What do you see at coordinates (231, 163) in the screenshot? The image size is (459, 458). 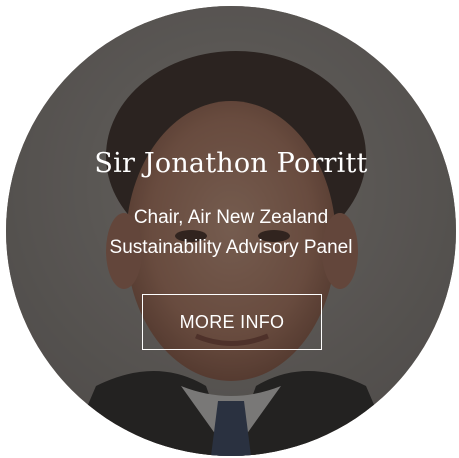 I see `profile-name: Sir Jonathon Porritt` at bounding box center [231, 163].